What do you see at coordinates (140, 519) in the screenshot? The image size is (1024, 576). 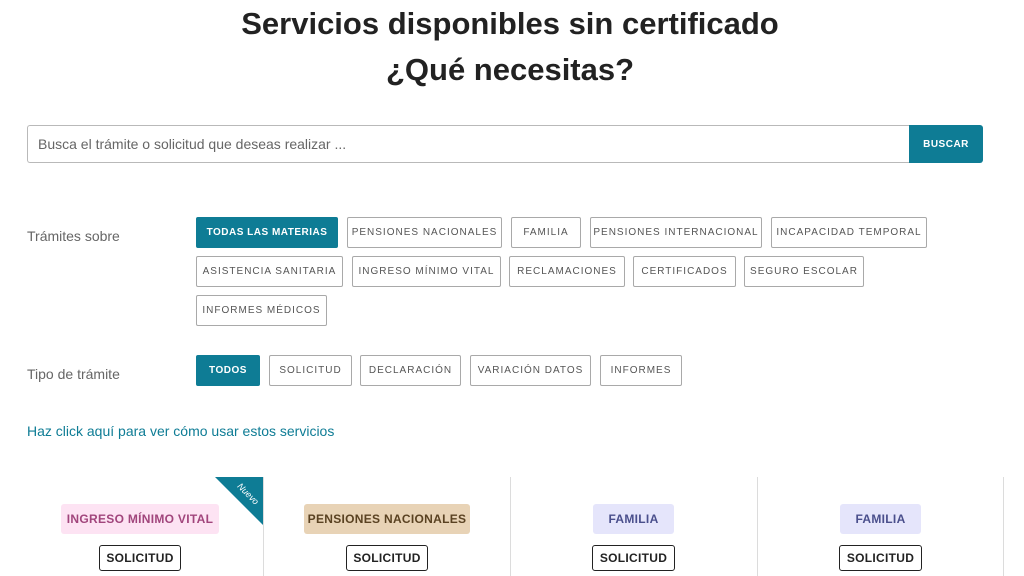 I see `card-1-category-tag: INGRESO MÍNIMO VITAL` at bounding box center [140, 519].